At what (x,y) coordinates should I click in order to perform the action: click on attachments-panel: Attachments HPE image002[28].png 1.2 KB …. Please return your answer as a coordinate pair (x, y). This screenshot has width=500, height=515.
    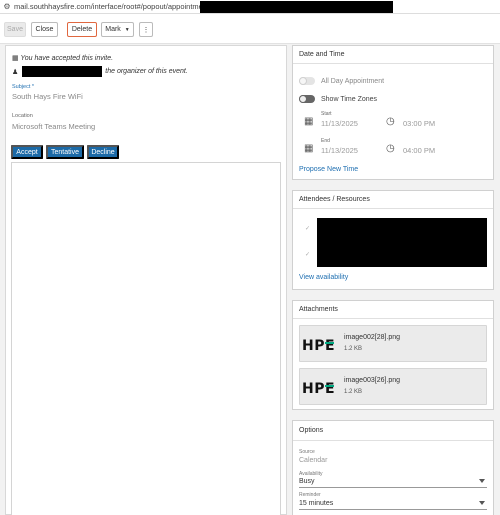
    Looking at the image, I should click on (393, 355).